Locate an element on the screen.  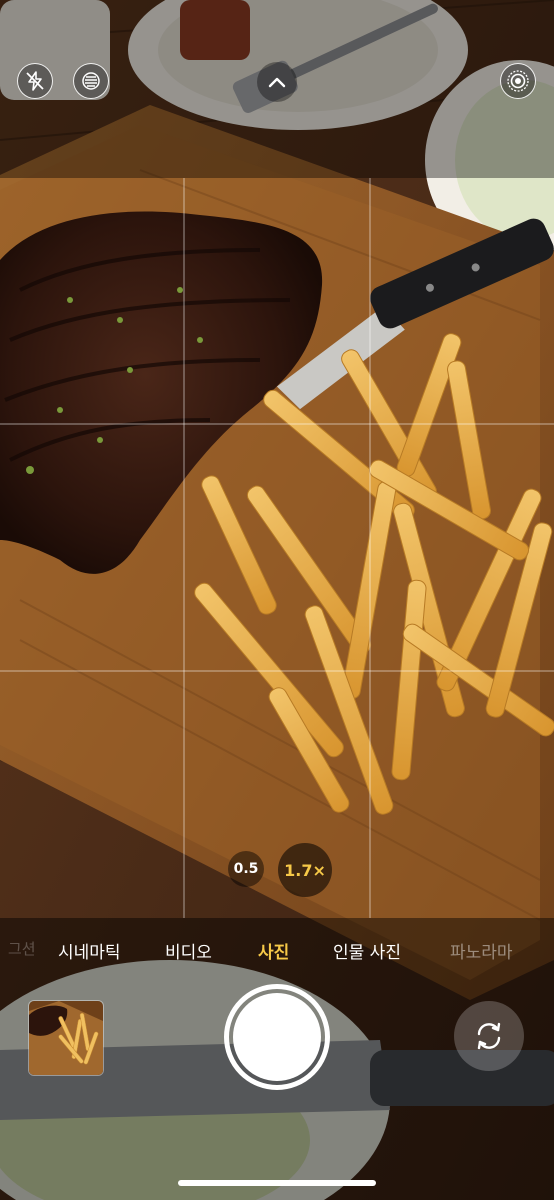
zoom-1-7-button: 1.7× is located at coordinates (305, 870).